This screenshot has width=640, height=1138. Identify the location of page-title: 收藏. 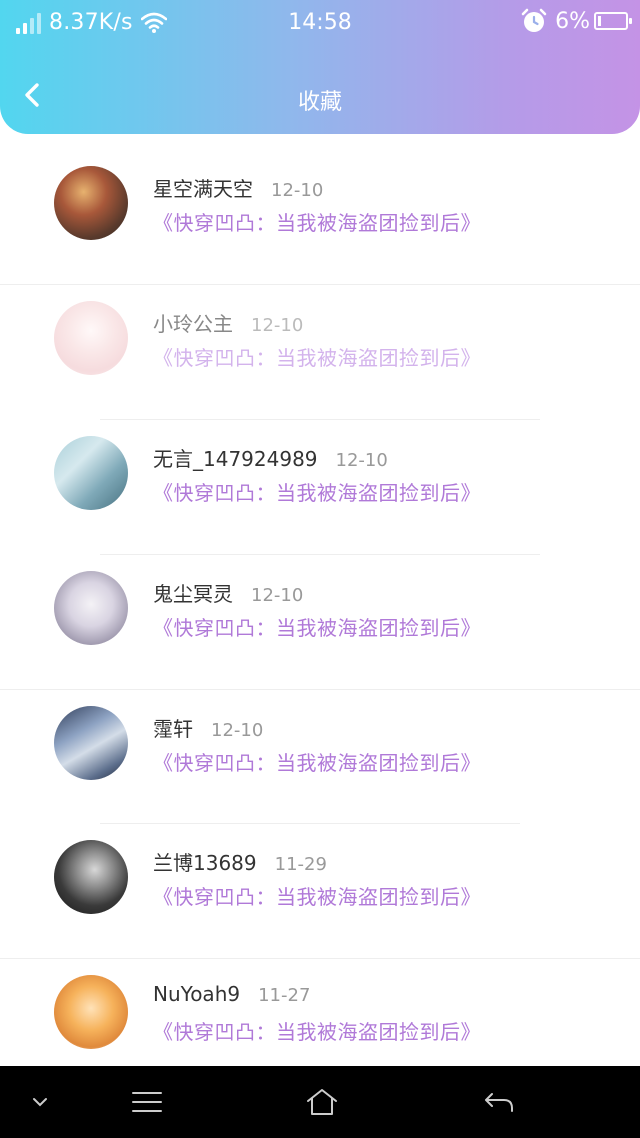
(319, 102).